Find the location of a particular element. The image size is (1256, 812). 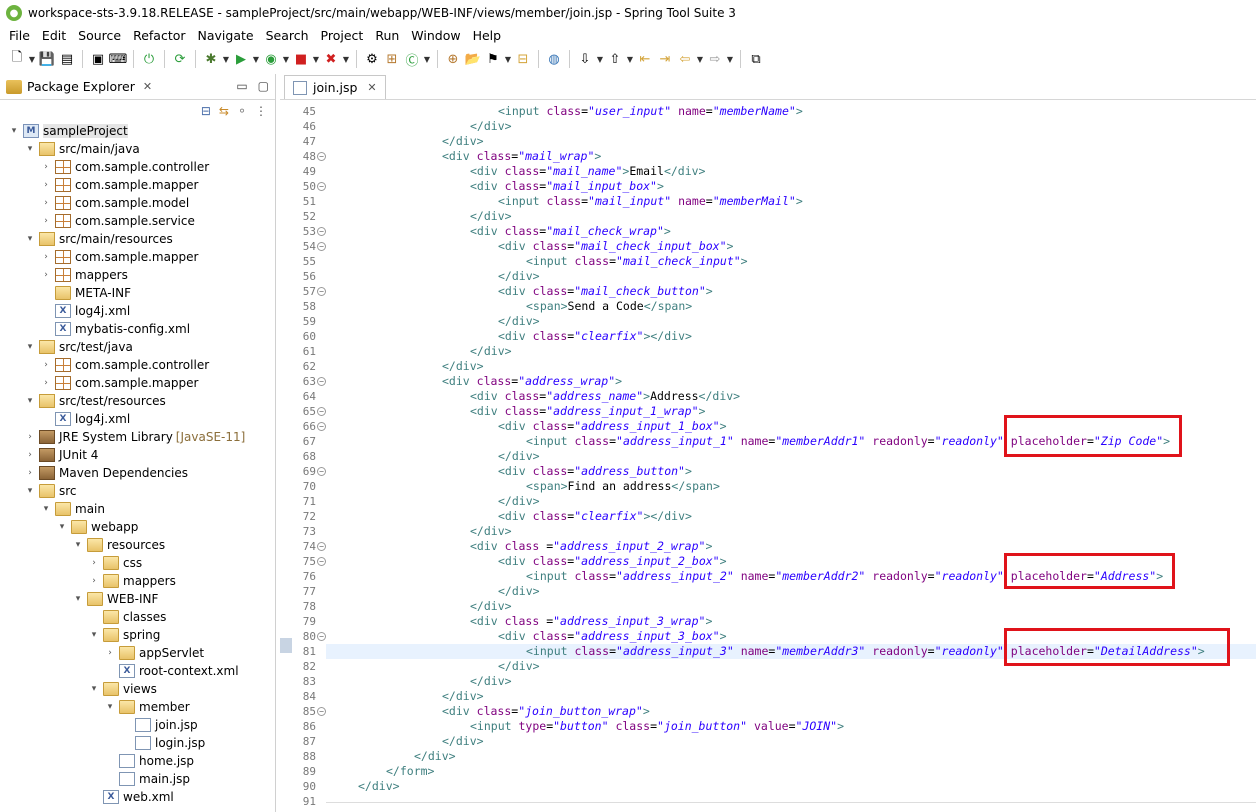

horizontal-scrollbar is located at coordinates (791, 807).